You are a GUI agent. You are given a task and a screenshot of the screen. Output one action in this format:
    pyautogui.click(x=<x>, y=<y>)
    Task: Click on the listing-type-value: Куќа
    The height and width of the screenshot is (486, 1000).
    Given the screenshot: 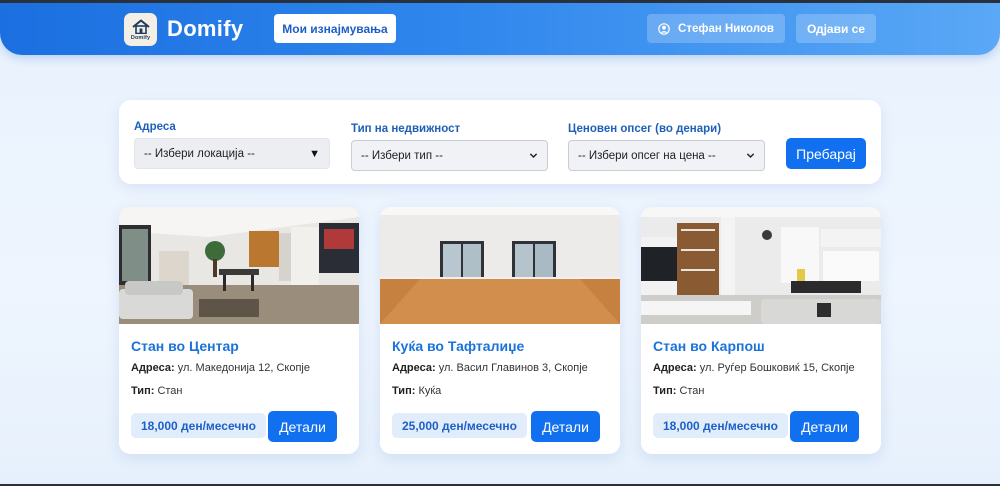 What is the action you would take?
    pyautogui.click(x=430, y=391)
    